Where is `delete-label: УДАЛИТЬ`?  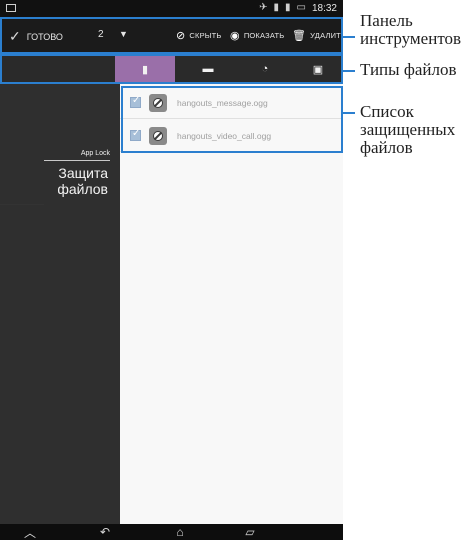
delete-label: УДАЛИТЬ is located at coordinates (326, 35).